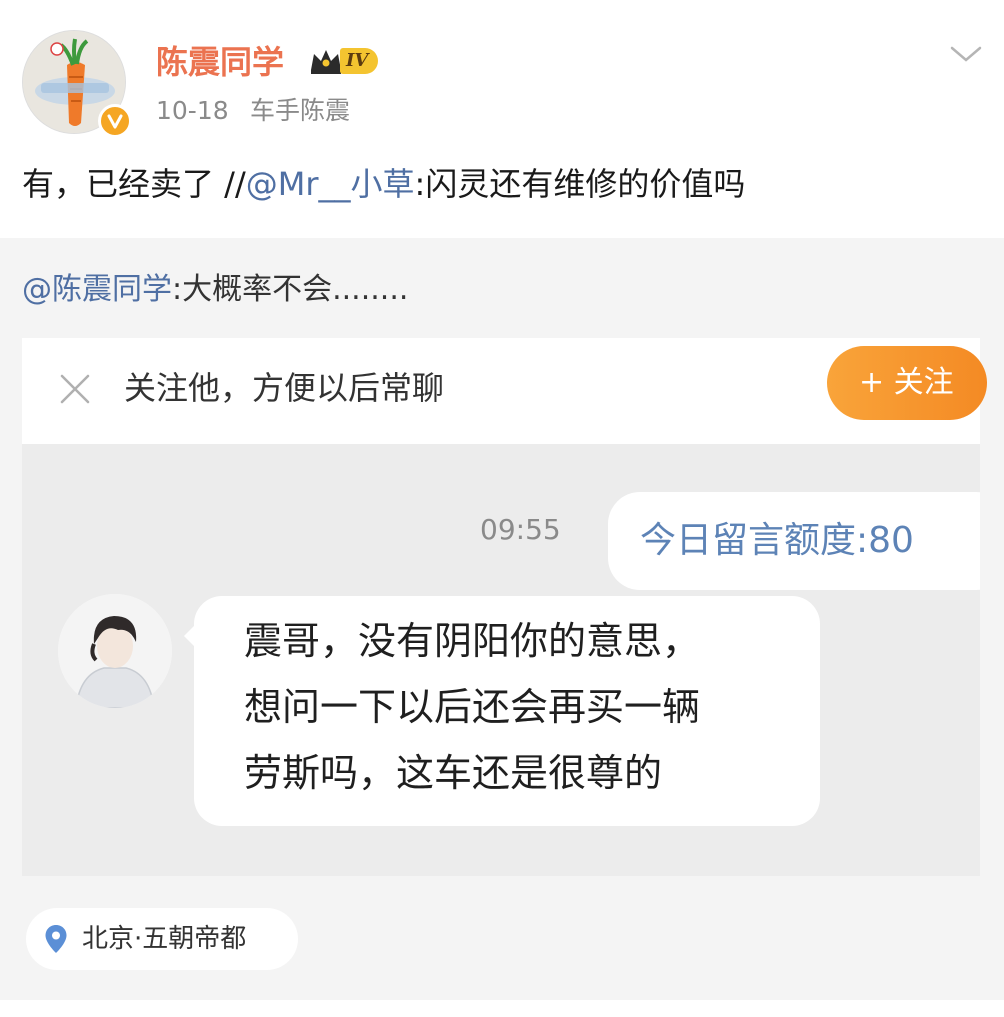  I want to click on location-city: 北京, so click(108, 939).